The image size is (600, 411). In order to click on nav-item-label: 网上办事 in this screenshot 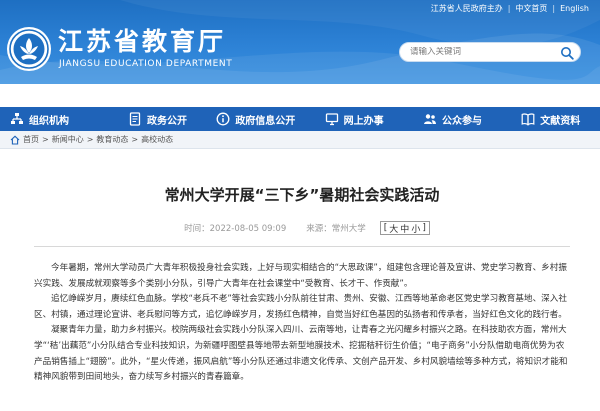, I will do `click(363, 121)`.